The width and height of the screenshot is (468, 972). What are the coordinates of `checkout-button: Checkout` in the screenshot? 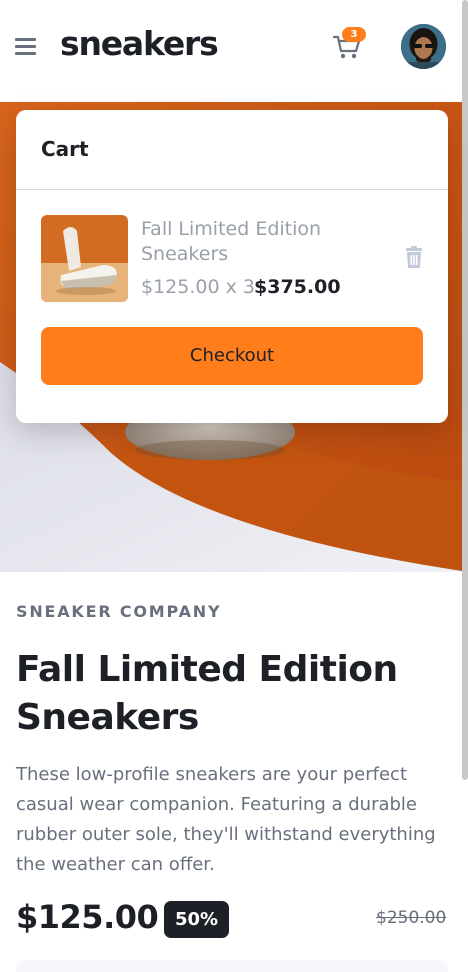 It's located at (232, 356).